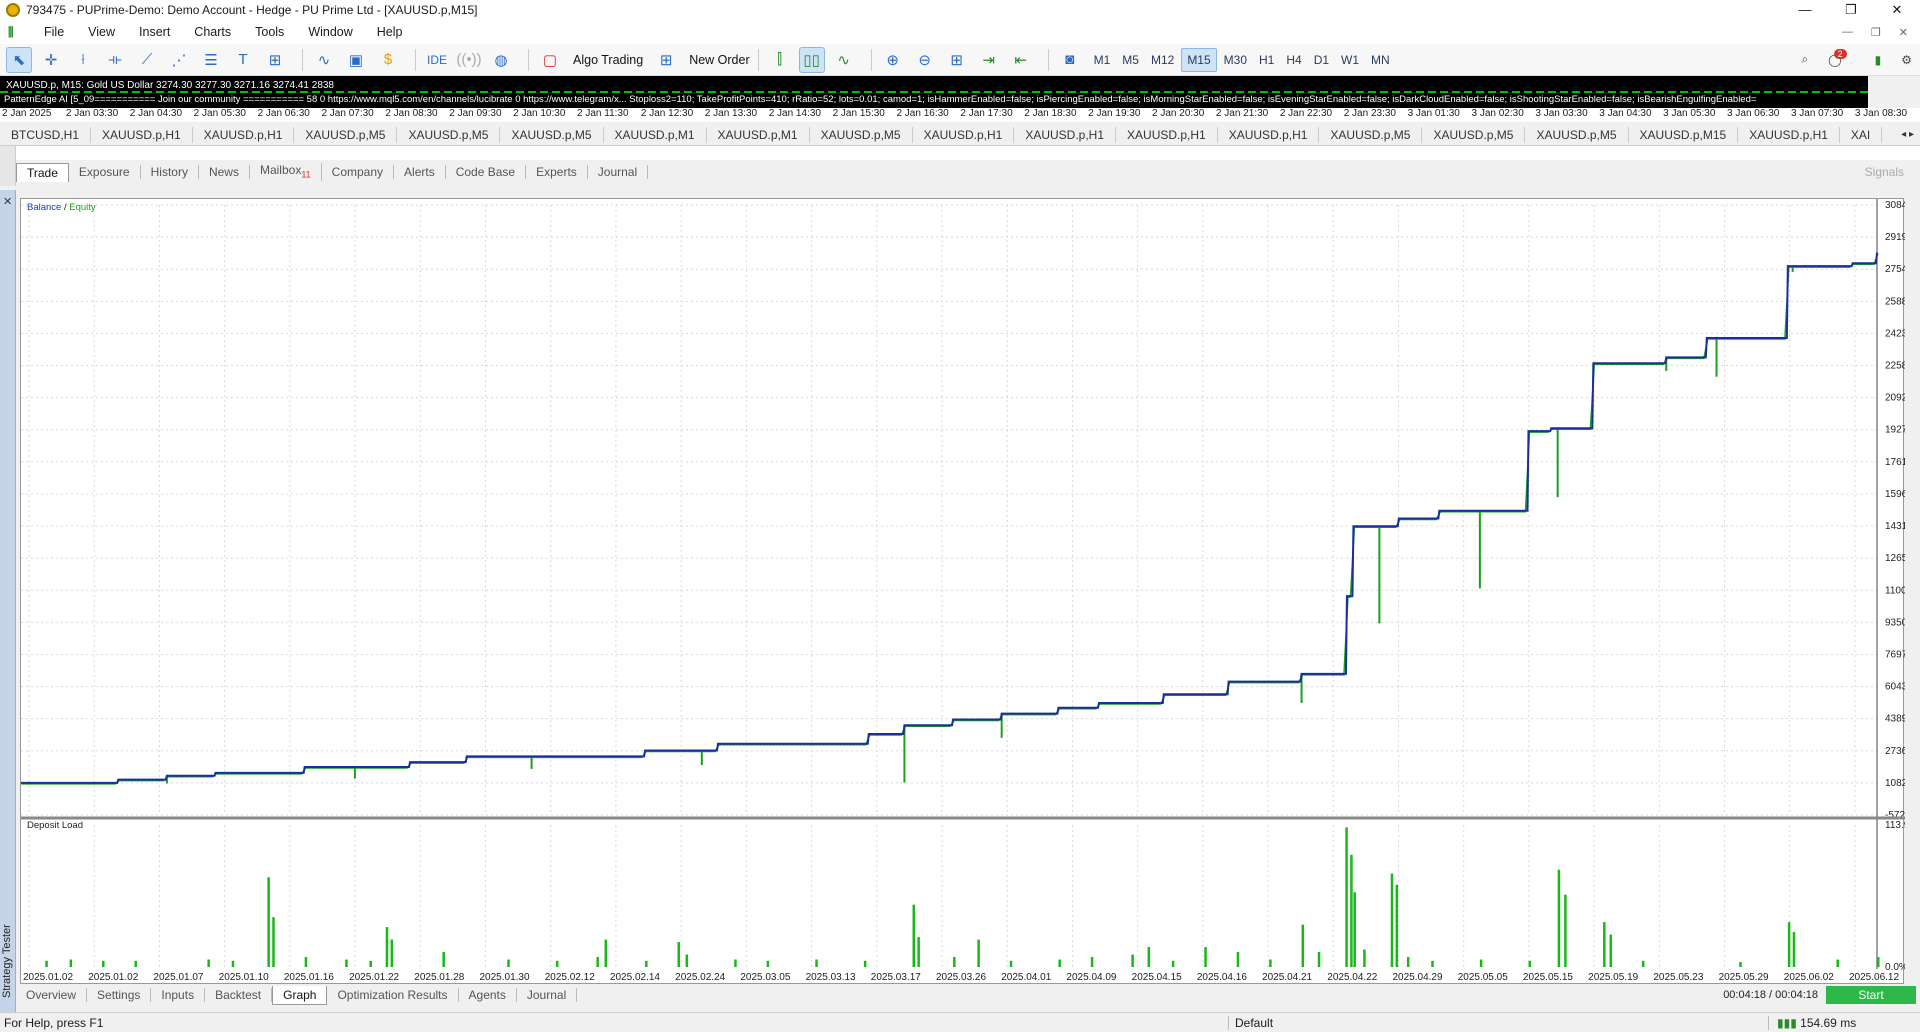 This screenshot has height=1032, width=1920. I want to click on chart-close-icon: ✕, so click(1903, 32).